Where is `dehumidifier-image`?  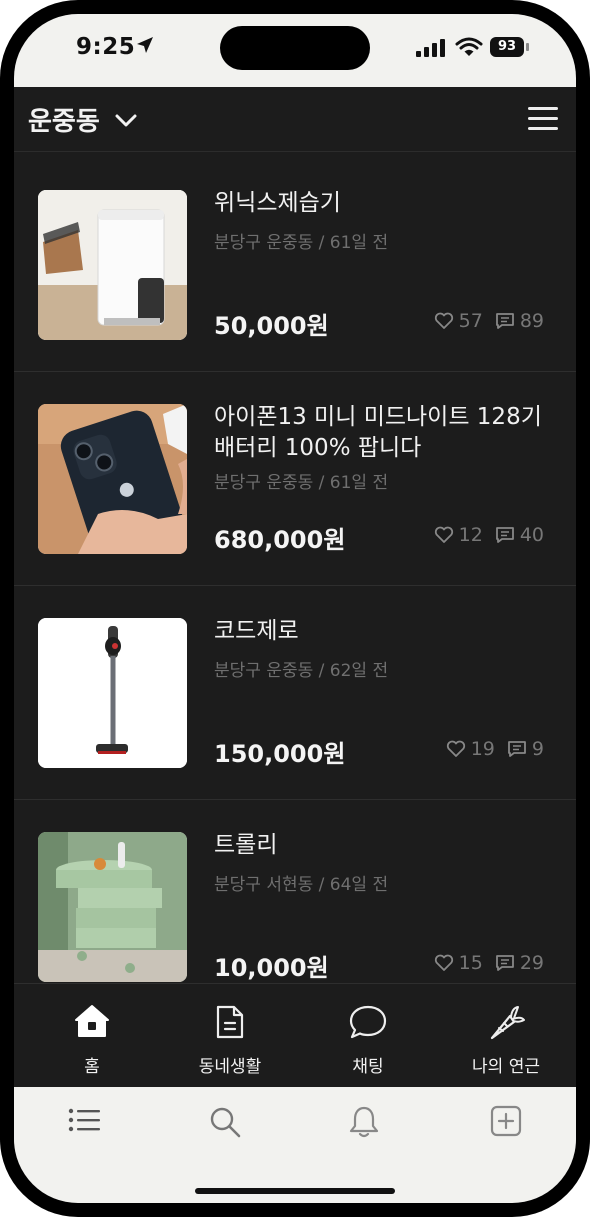 dehumidifier-image is located at coordinates (112, 265).